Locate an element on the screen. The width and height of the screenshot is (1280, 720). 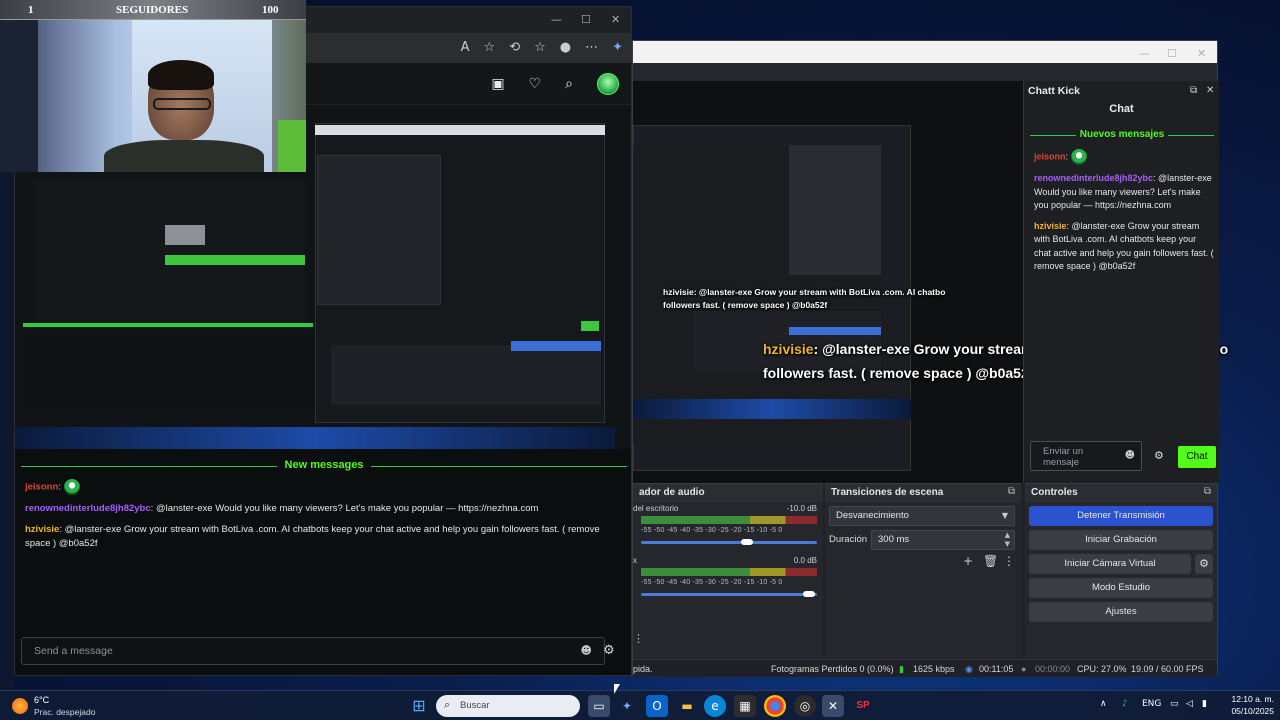
follower-count: 1 is located at coordinates (31, 10).